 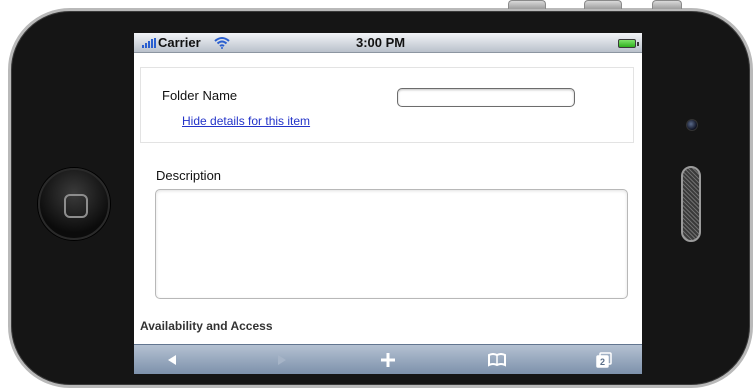 I want to click on status-bar: Carrier 3:00 PM, so click(x=388, y=43).